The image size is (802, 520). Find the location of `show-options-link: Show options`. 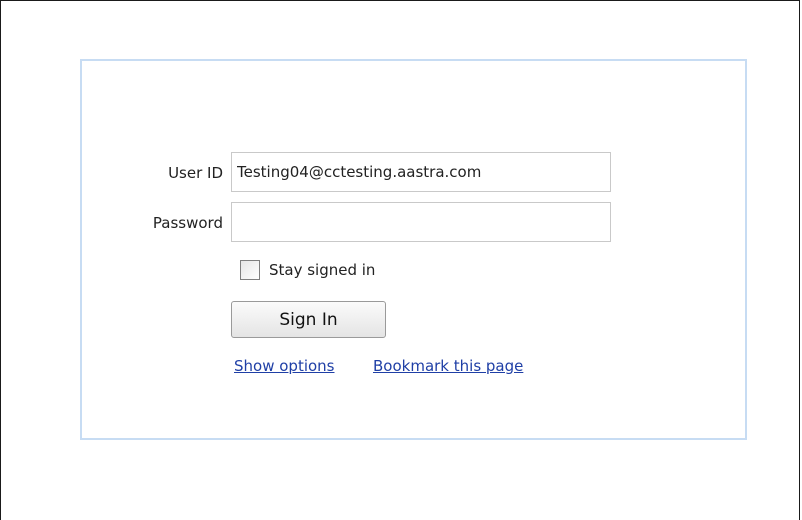

show-options-link: Show options is located at coordinates (284, 366).